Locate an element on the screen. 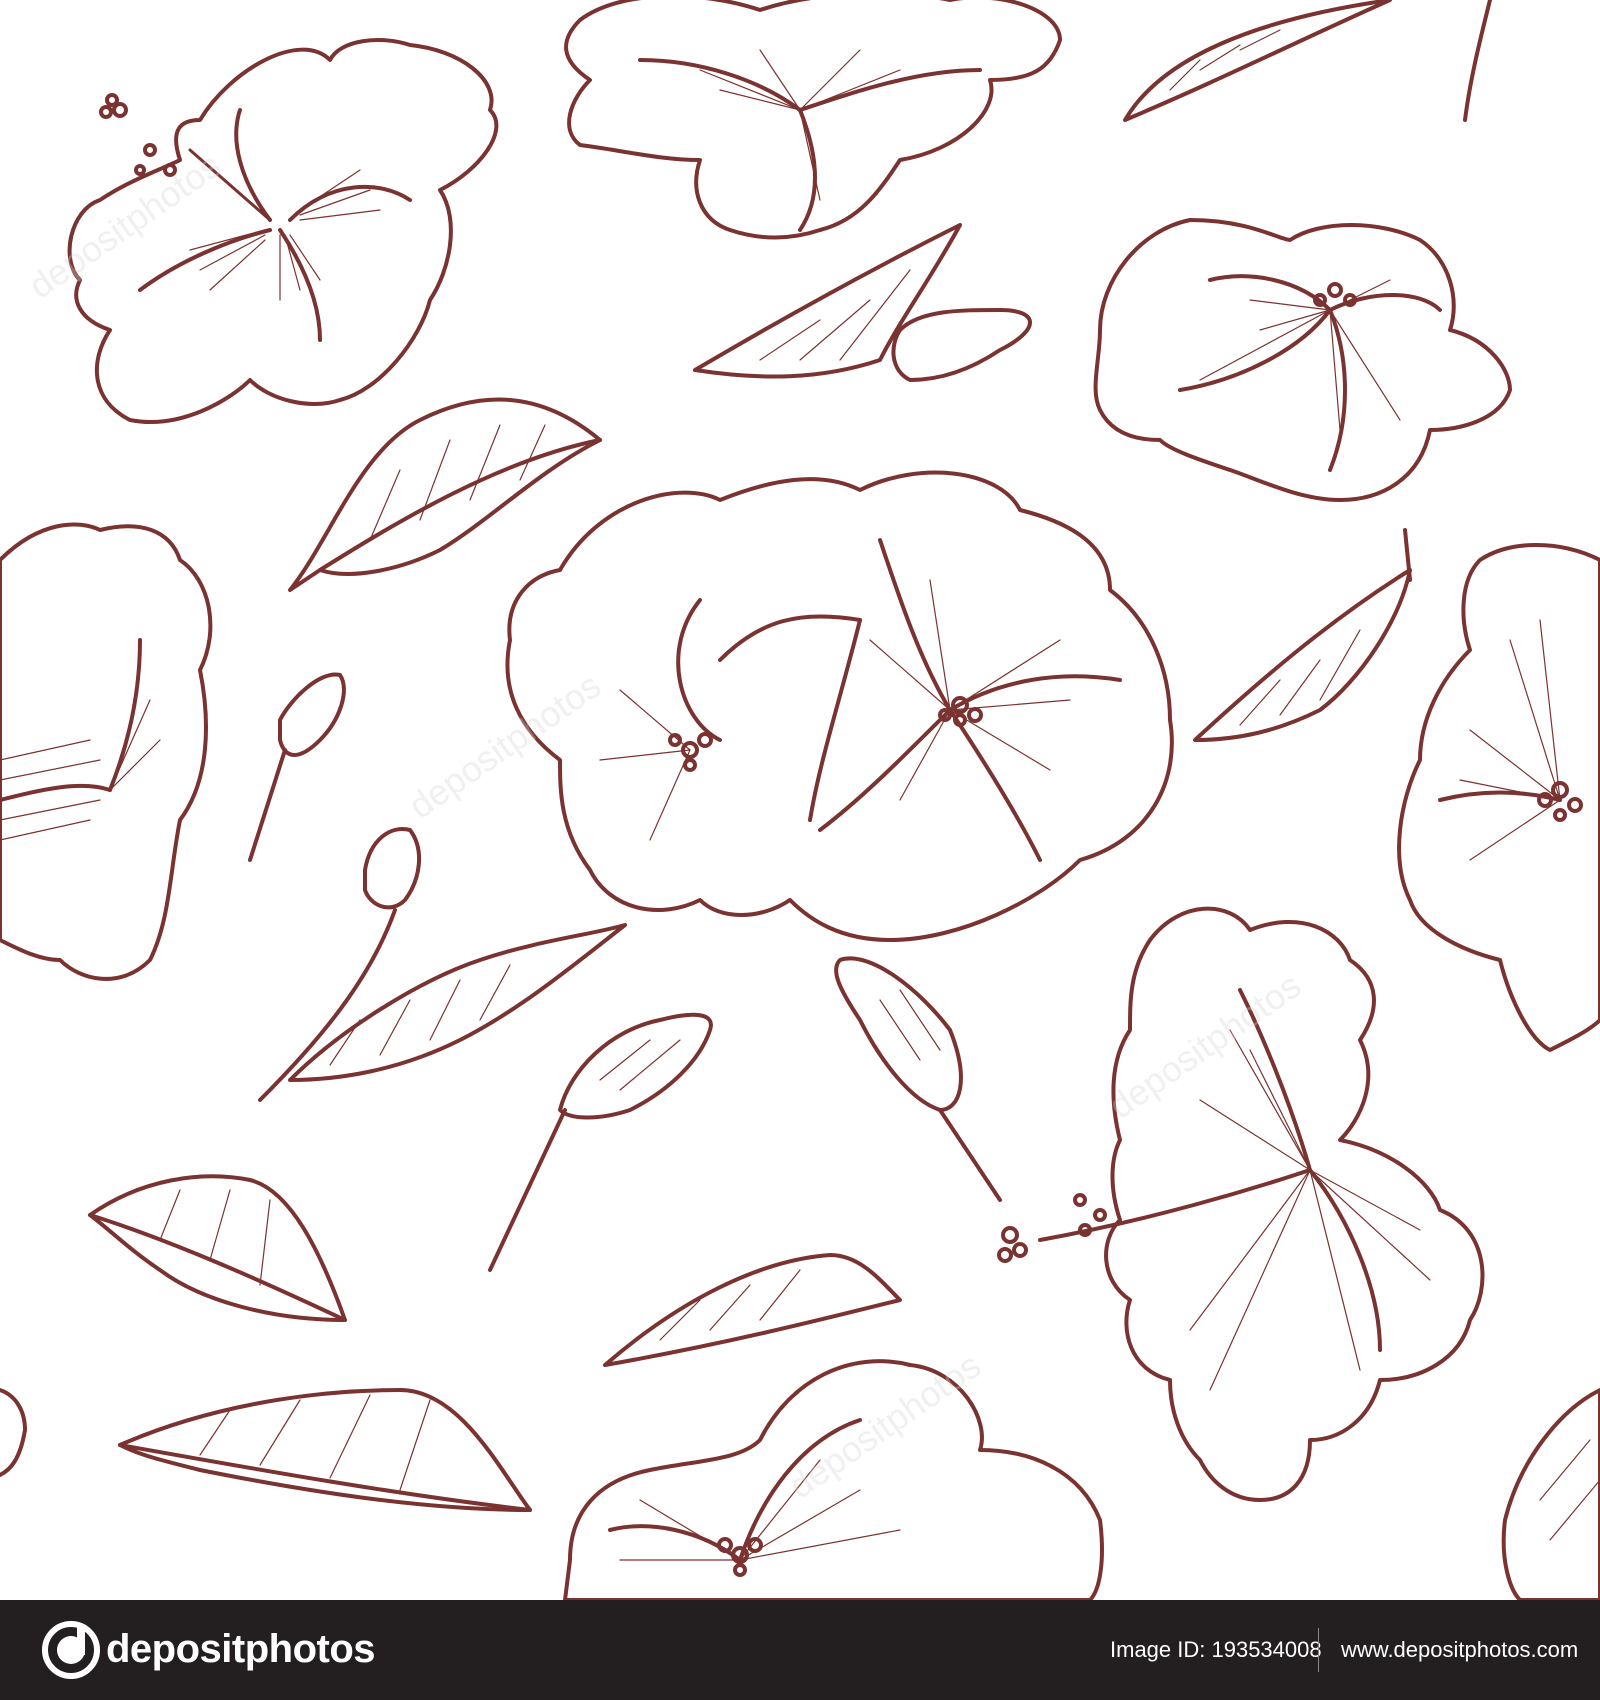  image-id-label: Image ID: 193534008 is located at coordinates (1216, 1649).